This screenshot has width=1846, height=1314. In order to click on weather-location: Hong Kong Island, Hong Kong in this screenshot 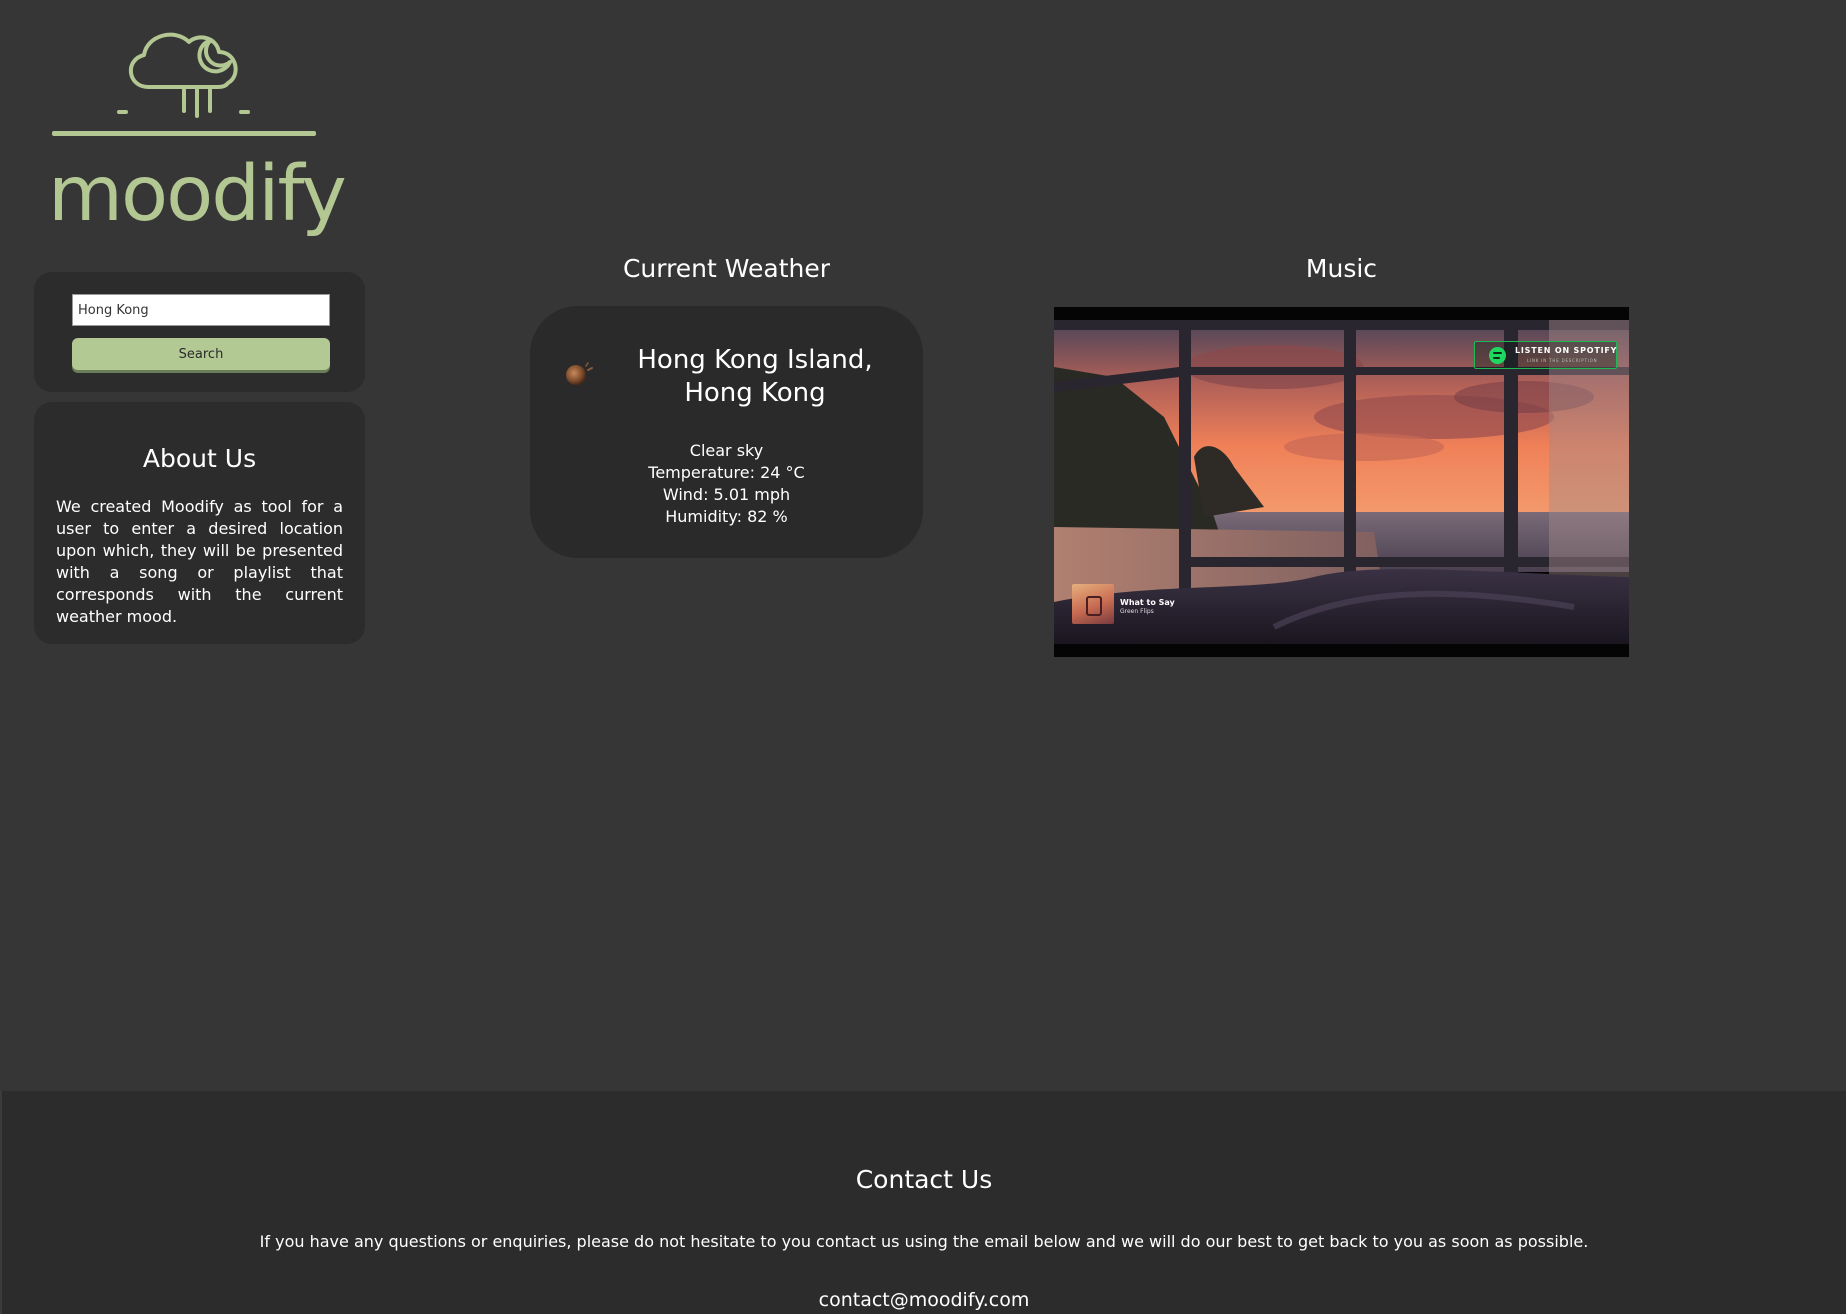, I will do `click(755, 376)`.